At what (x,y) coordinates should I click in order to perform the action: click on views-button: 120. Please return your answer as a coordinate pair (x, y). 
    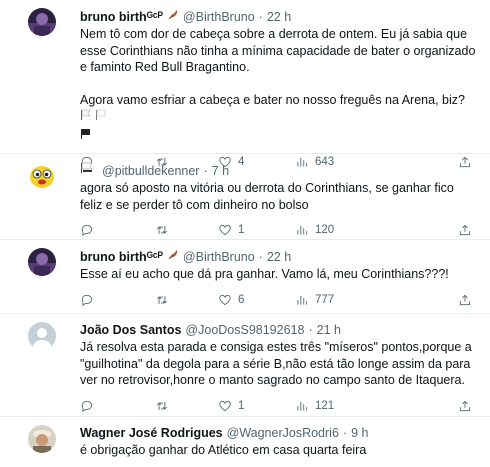
    Looking at the image, I should click on (330, 230).